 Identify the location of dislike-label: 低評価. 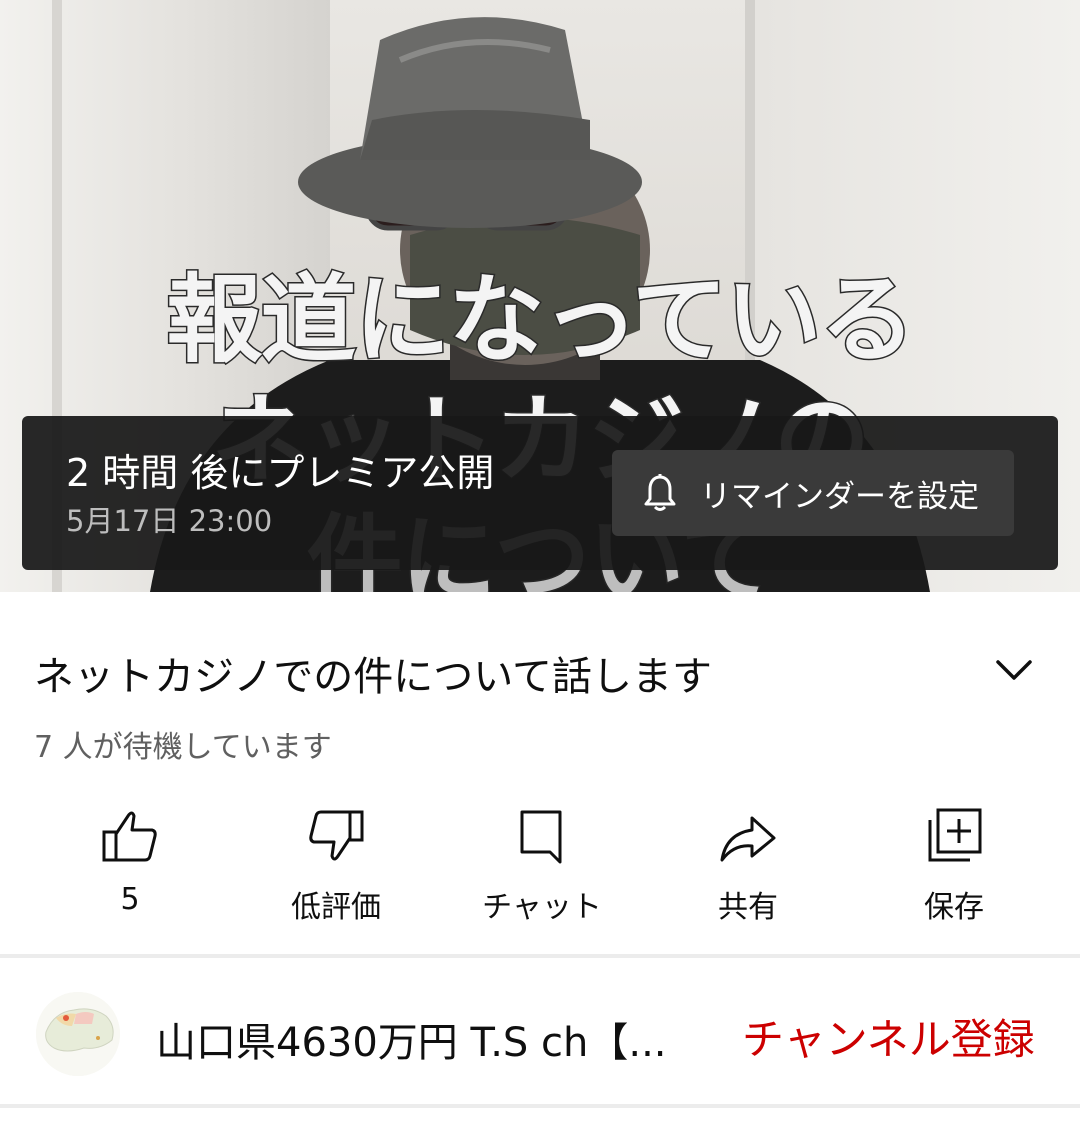
(336, 907).